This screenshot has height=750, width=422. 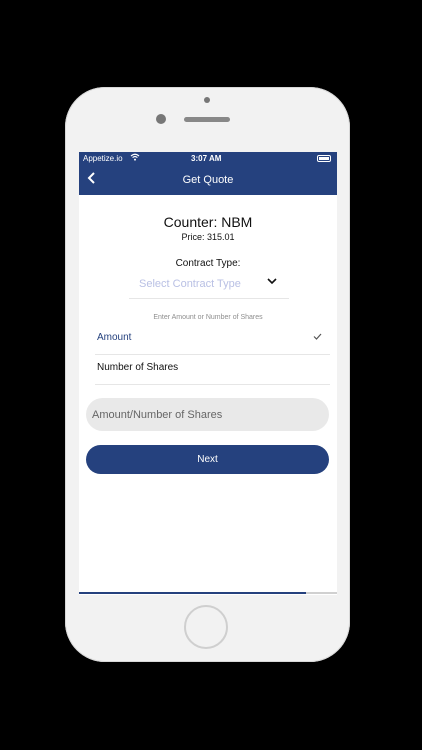 I want to click on status-time: 3:07 AM, so click(x=206, y=158).